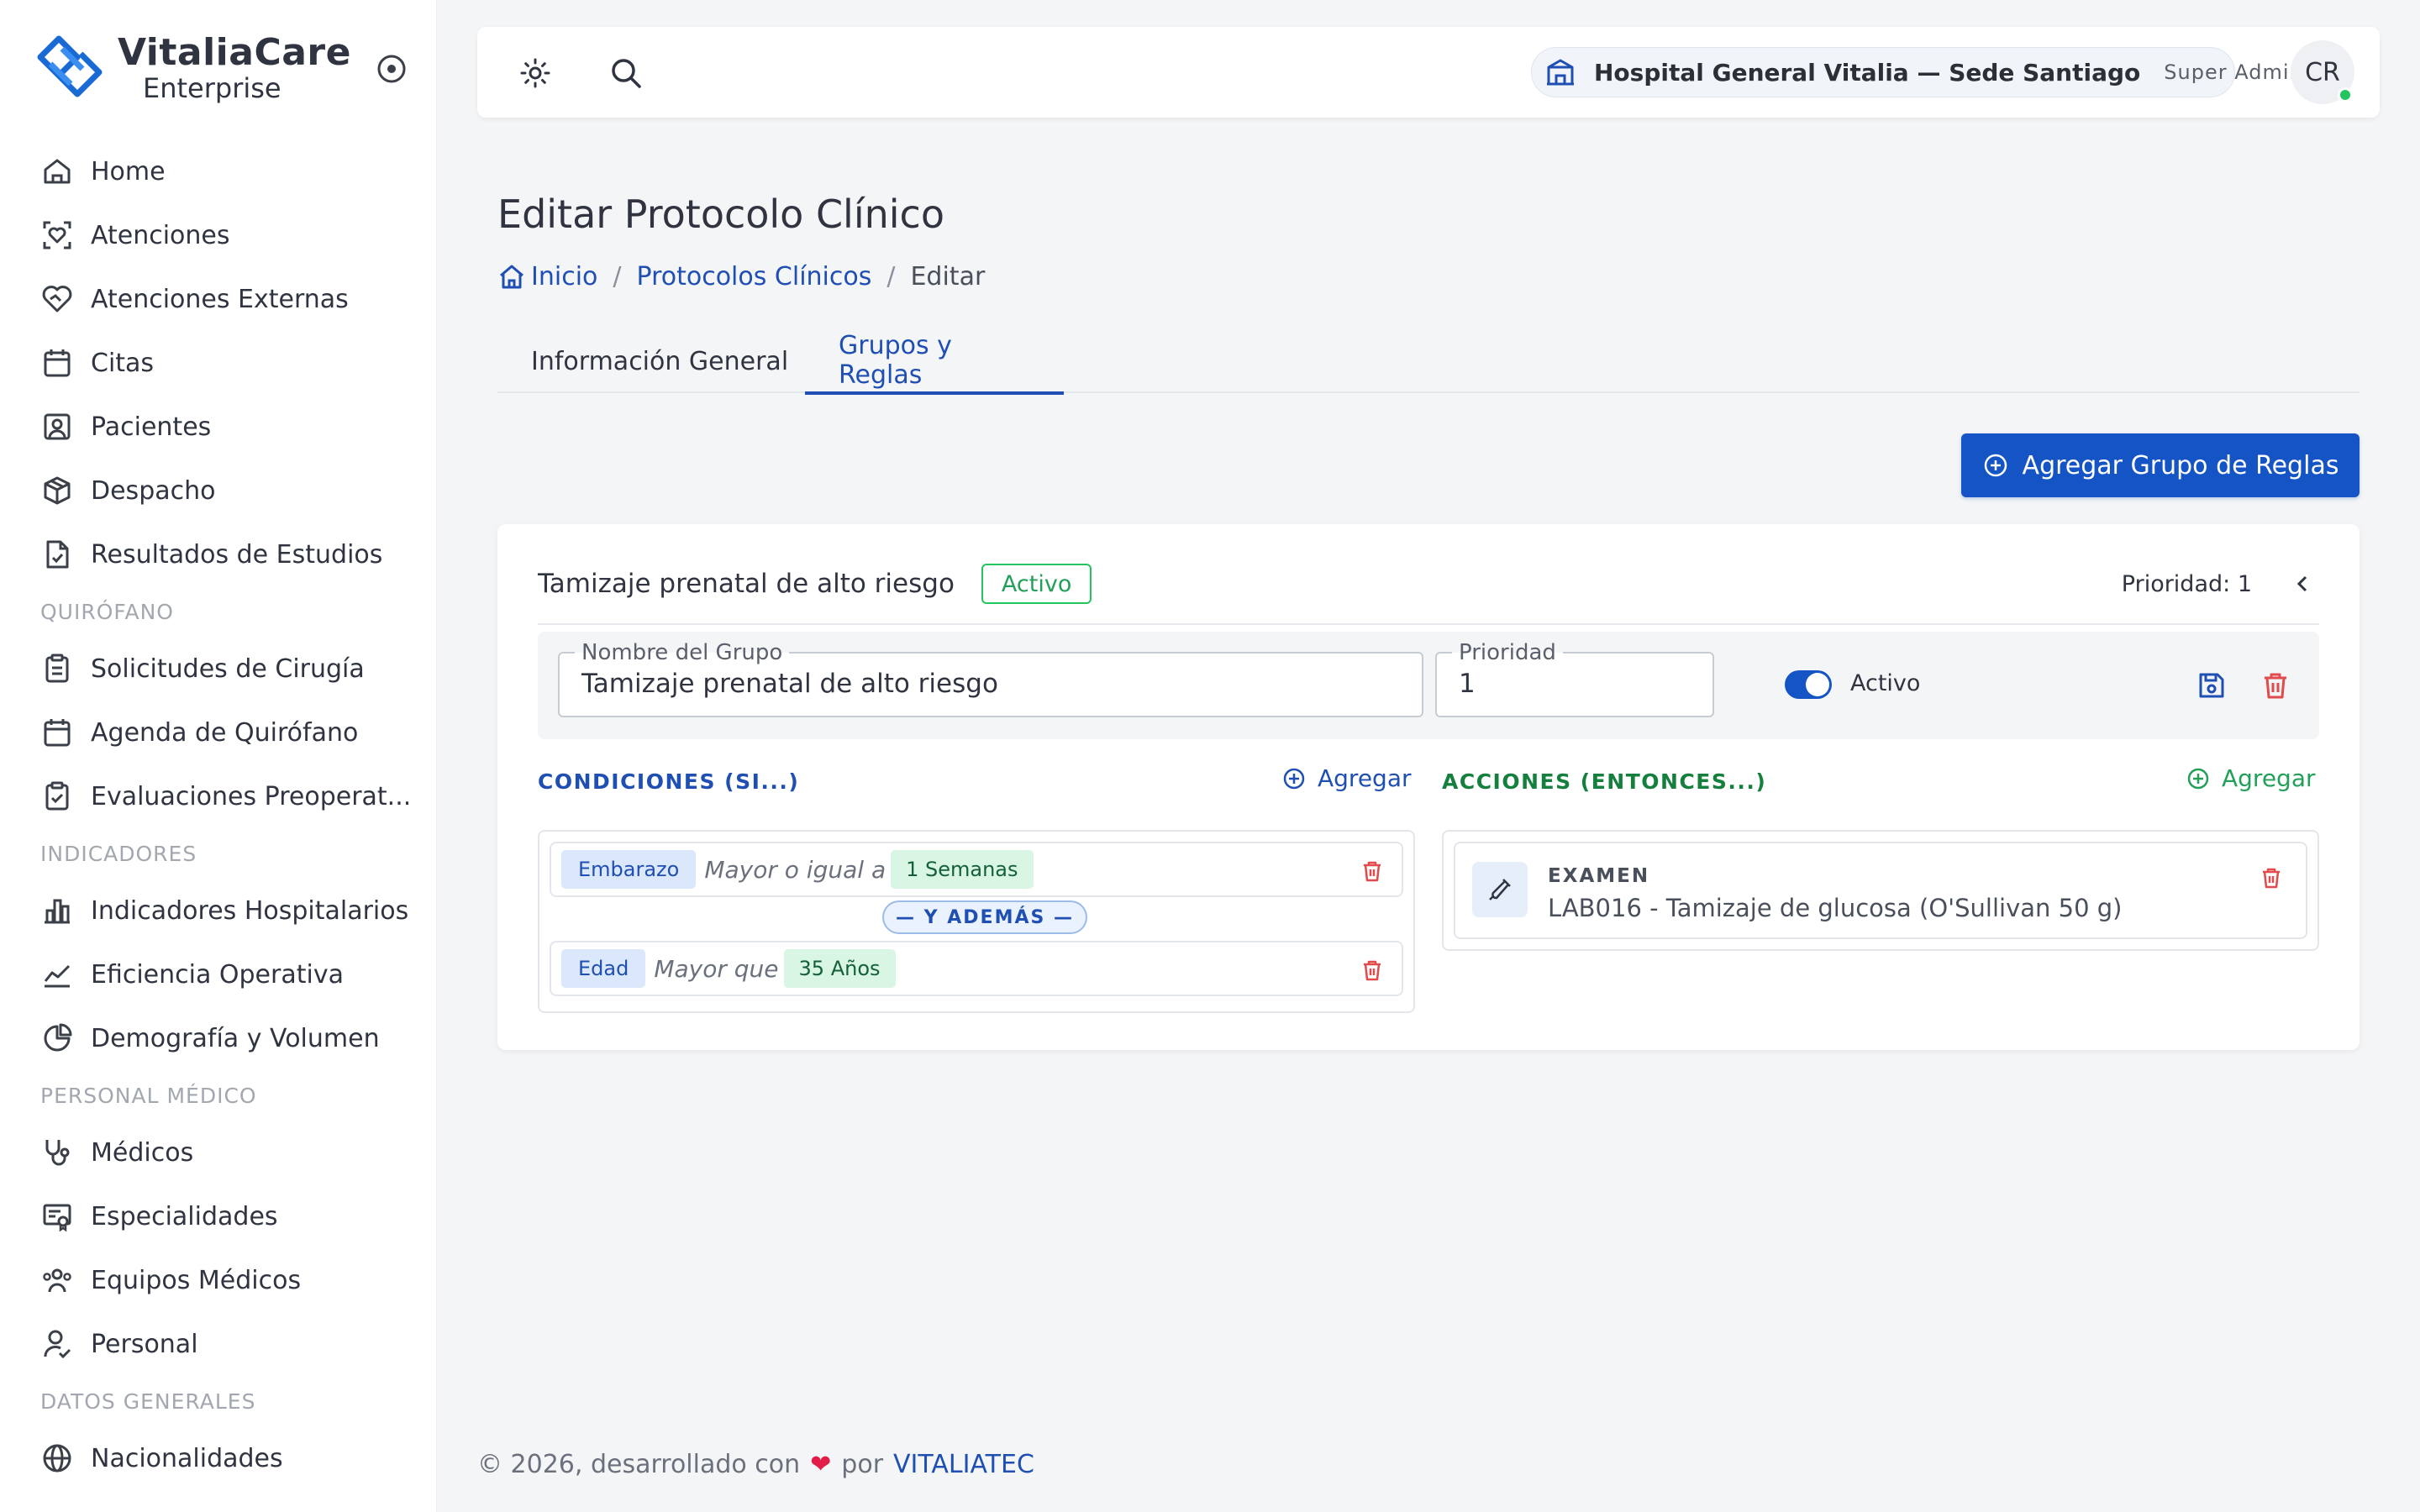 This screenshot has width=2420, height=1512. I want to click on breadcrumb-home-link: Inicio, so click(547, 276).